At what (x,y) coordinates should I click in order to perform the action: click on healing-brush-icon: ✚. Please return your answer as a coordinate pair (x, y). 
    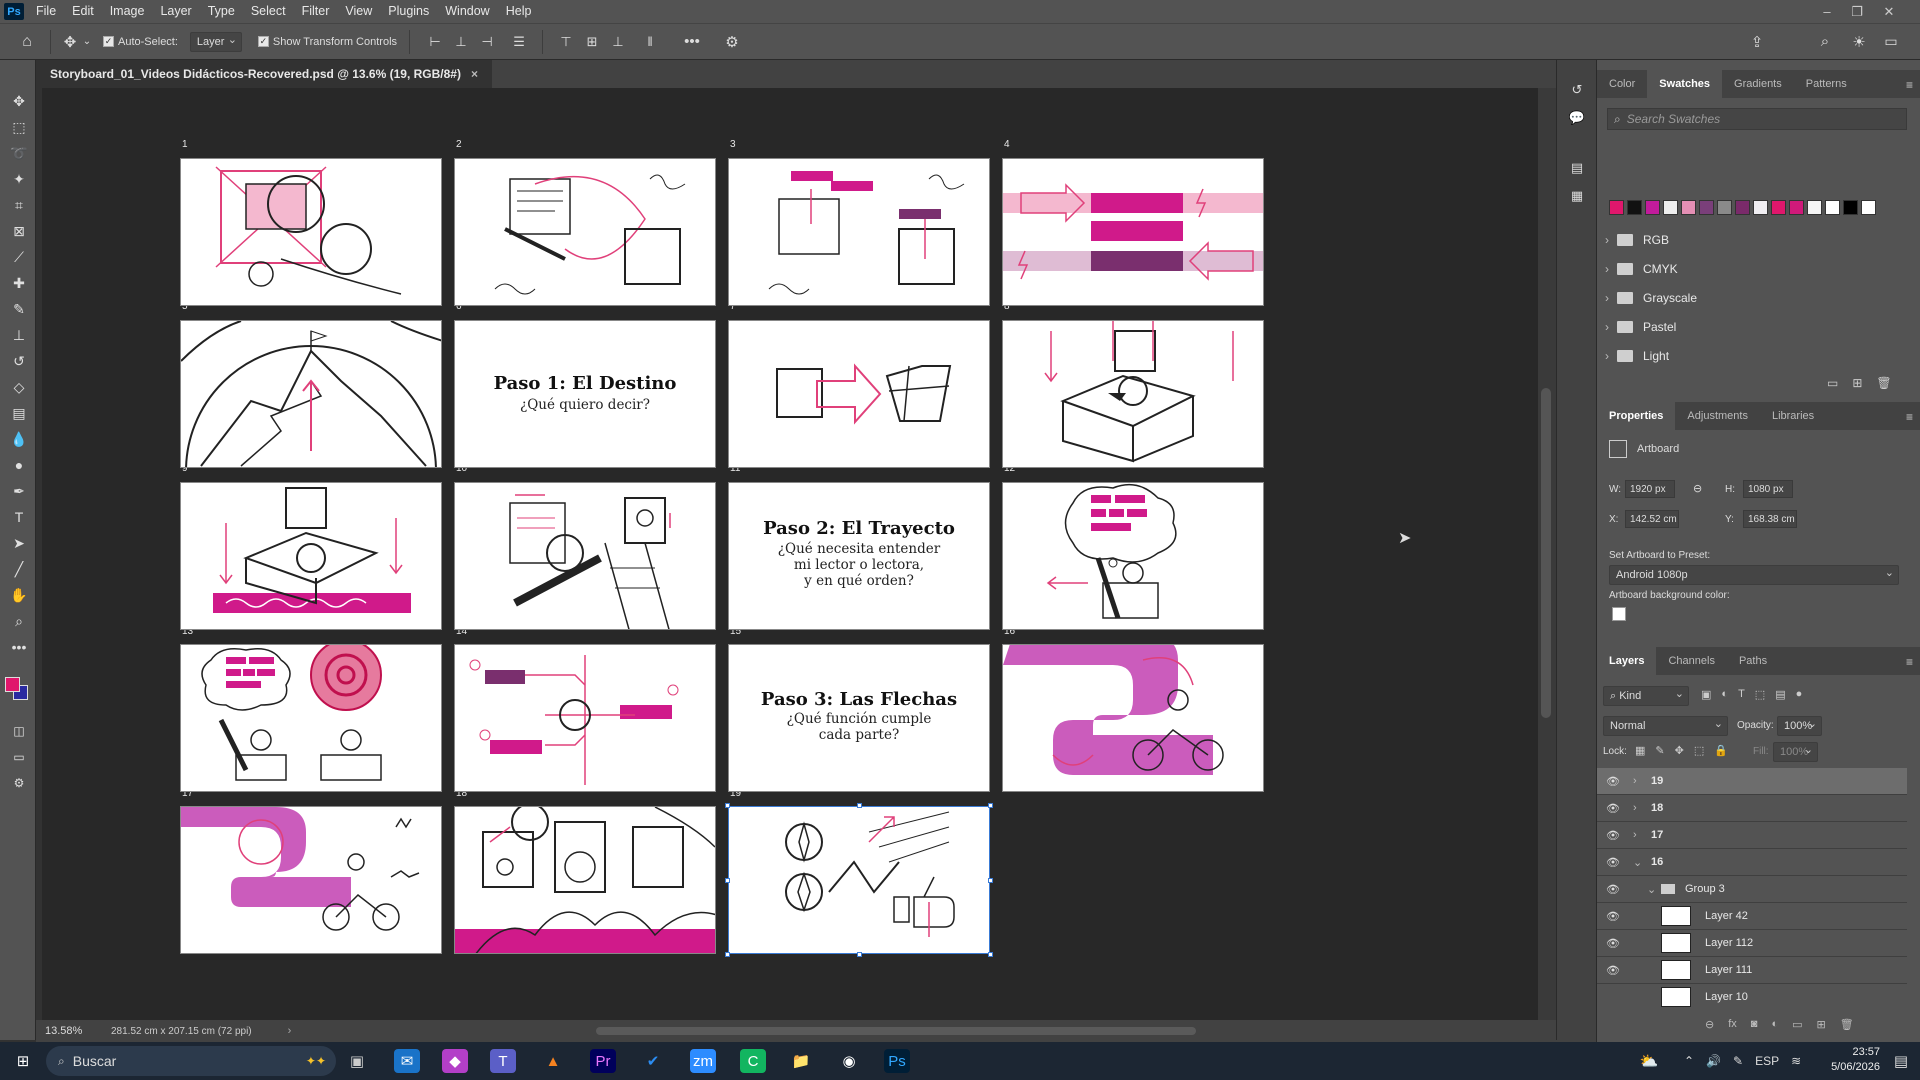
    Looking at the image, I should click on (19, 283).